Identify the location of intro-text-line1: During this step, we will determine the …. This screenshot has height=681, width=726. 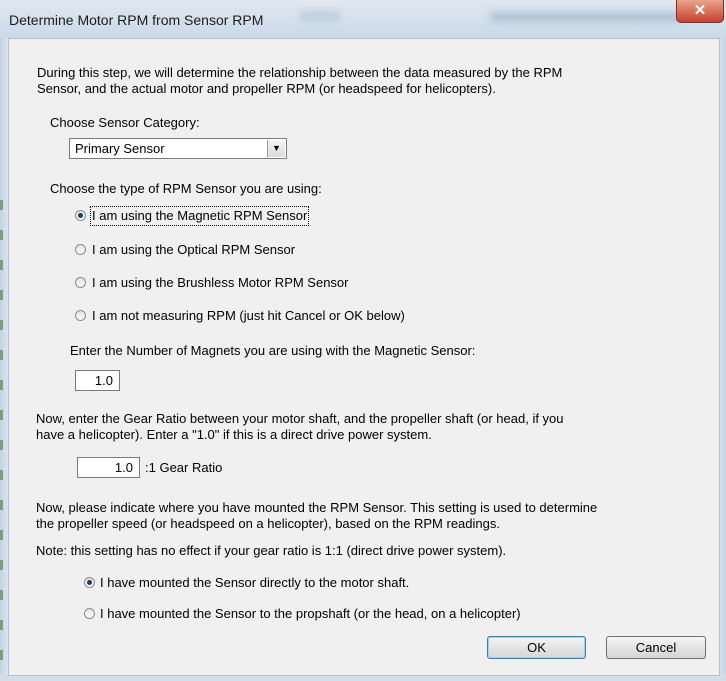
(300, 72).